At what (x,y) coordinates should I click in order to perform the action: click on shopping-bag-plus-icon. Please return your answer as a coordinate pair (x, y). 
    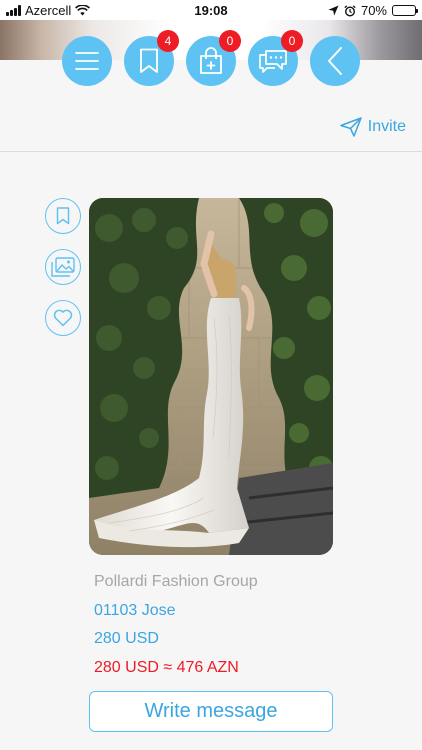
    Looking at the image, I should click on (211, 60).